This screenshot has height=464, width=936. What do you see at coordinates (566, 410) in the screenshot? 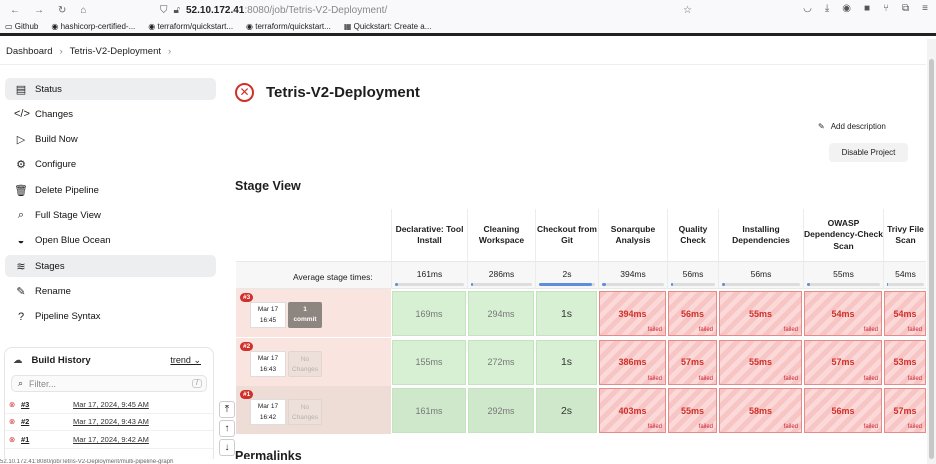
I see `stage-cell: 2s` at bounding box center [566, 410].